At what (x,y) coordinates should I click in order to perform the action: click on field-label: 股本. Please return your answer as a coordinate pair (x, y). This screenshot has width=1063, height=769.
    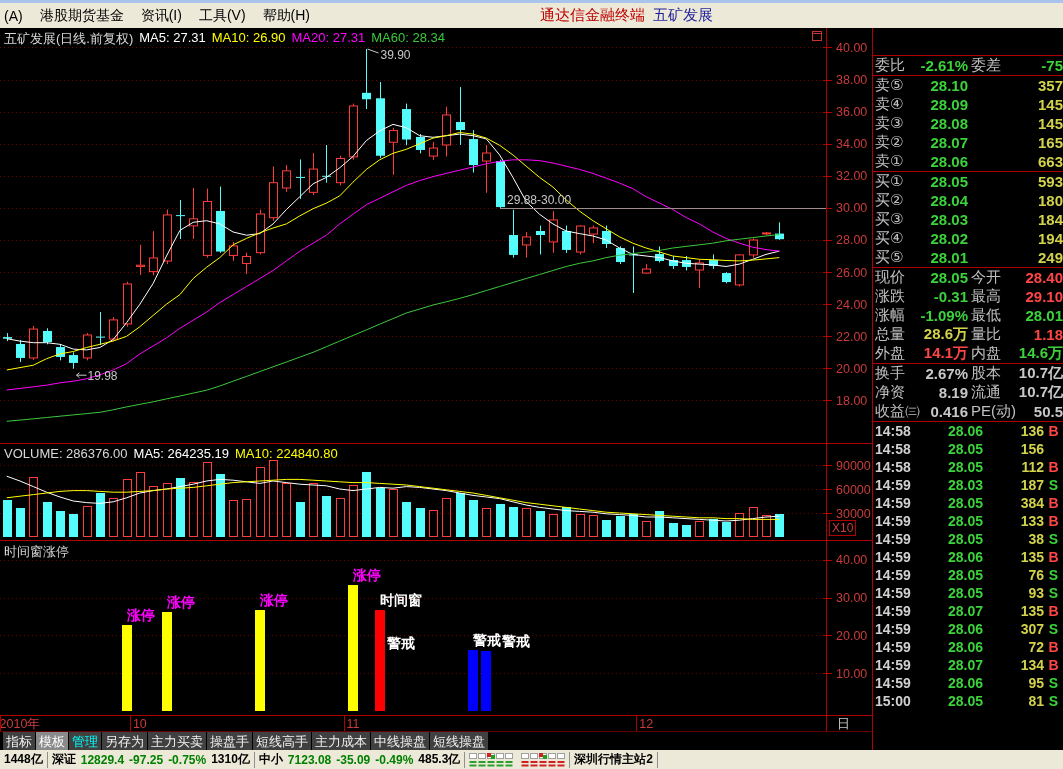
    Looking at the image, I should click on (986, 373).